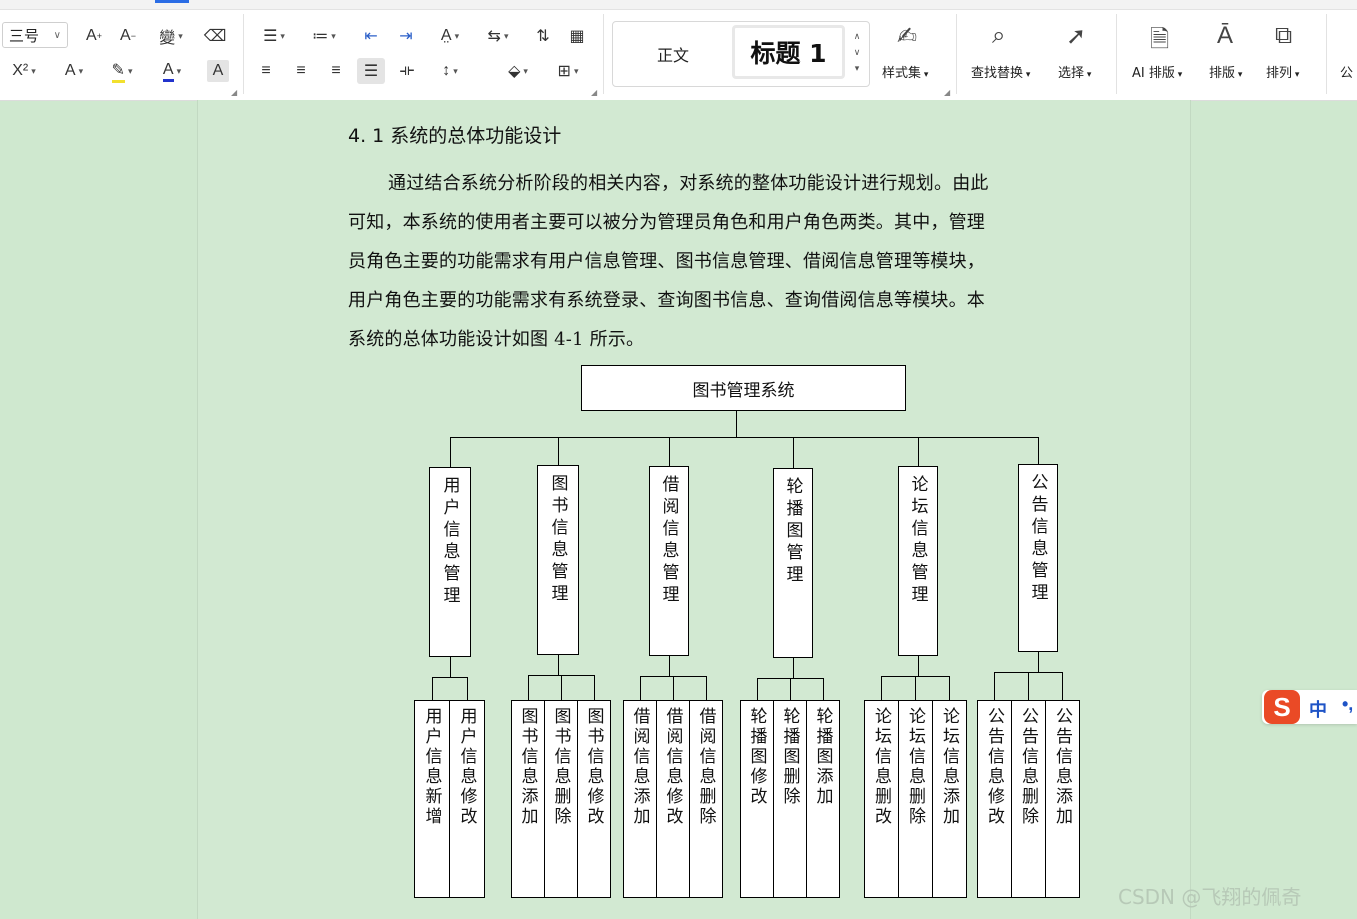 The image size is (1357, 919). I want to click on shading-icon: ⬙ ▾, so click(518, 71).